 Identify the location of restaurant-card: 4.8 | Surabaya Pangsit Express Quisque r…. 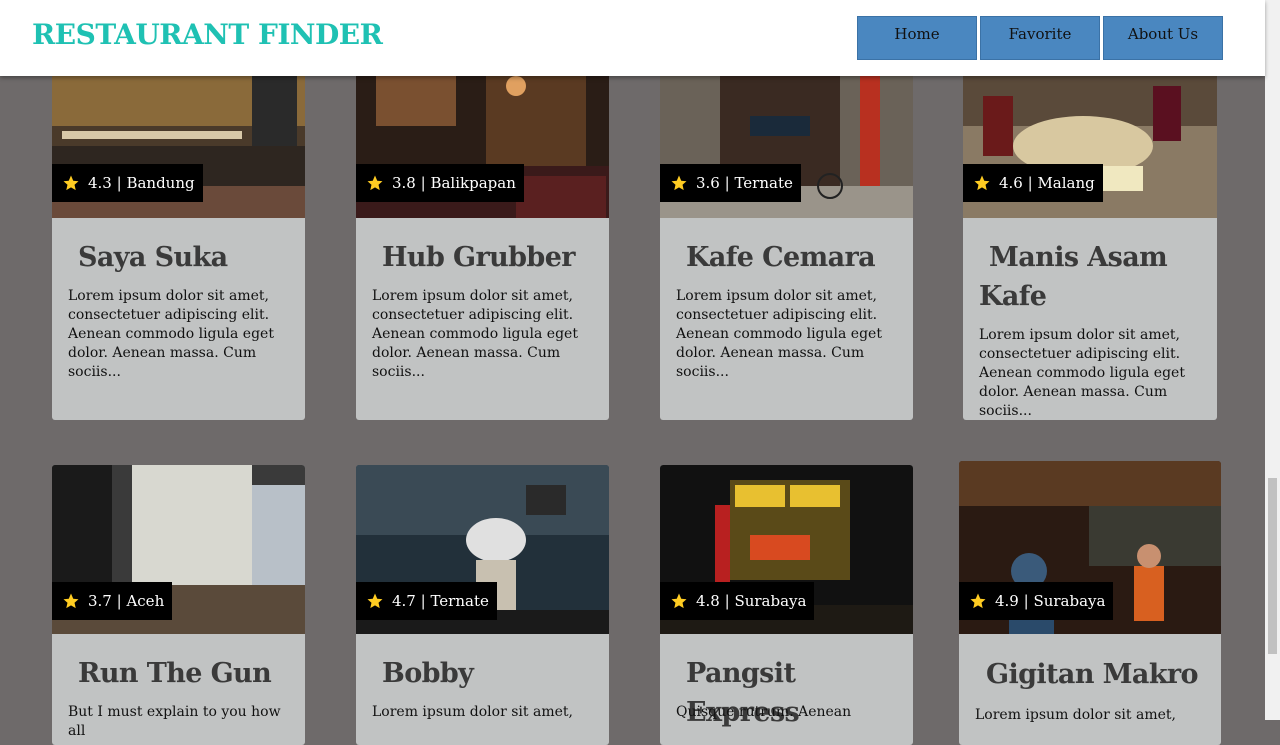
(786, 605).